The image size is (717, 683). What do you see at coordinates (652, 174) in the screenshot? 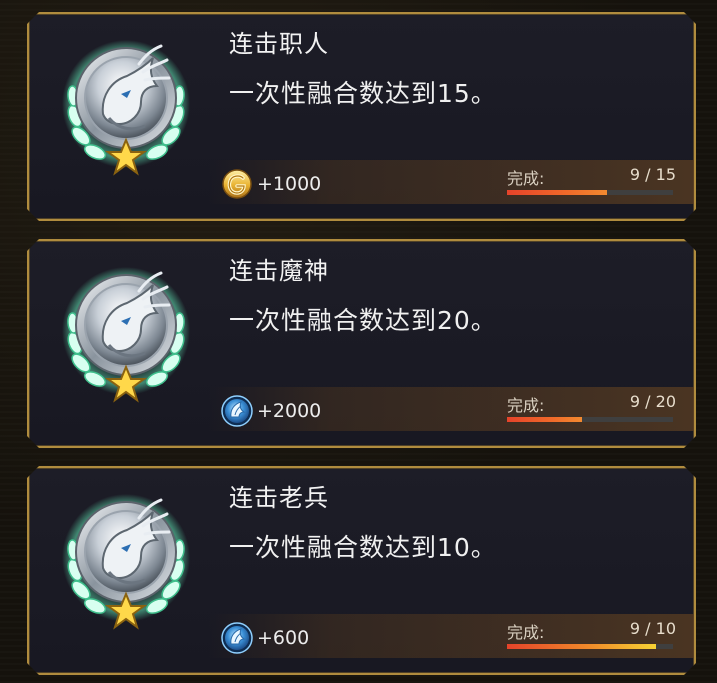
I see `progress-count: 9 / 15` at bounding box center [652, 174].